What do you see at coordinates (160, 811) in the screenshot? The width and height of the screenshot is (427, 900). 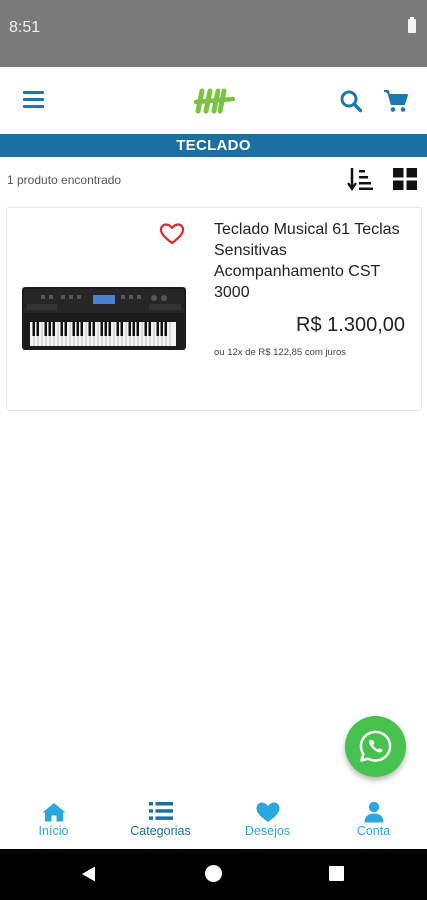 I see `list-icon` at bounding box center [160, 811].